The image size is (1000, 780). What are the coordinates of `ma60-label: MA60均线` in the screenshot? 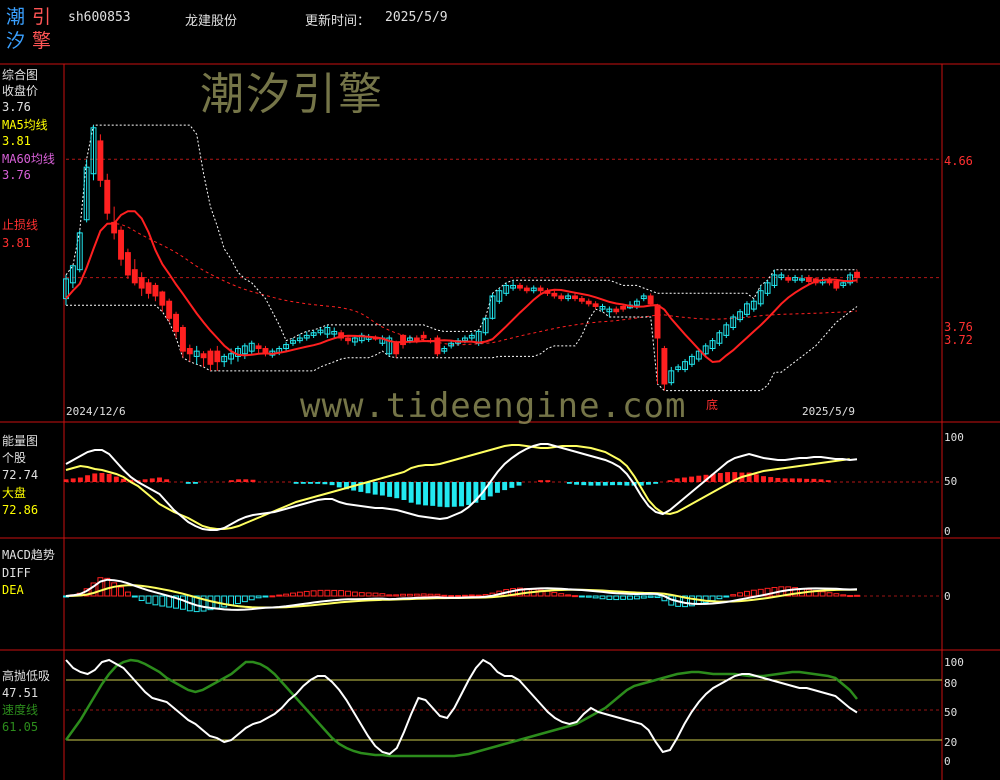 It's located at (28, 159).